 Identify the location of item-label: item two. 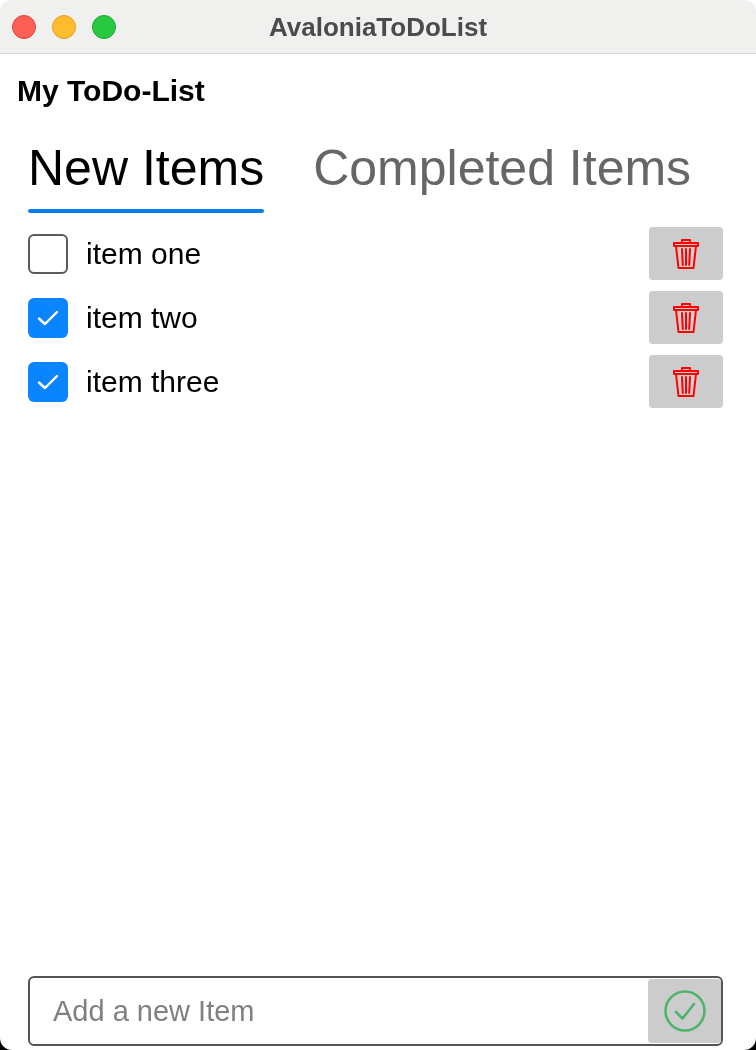
(142, 317).